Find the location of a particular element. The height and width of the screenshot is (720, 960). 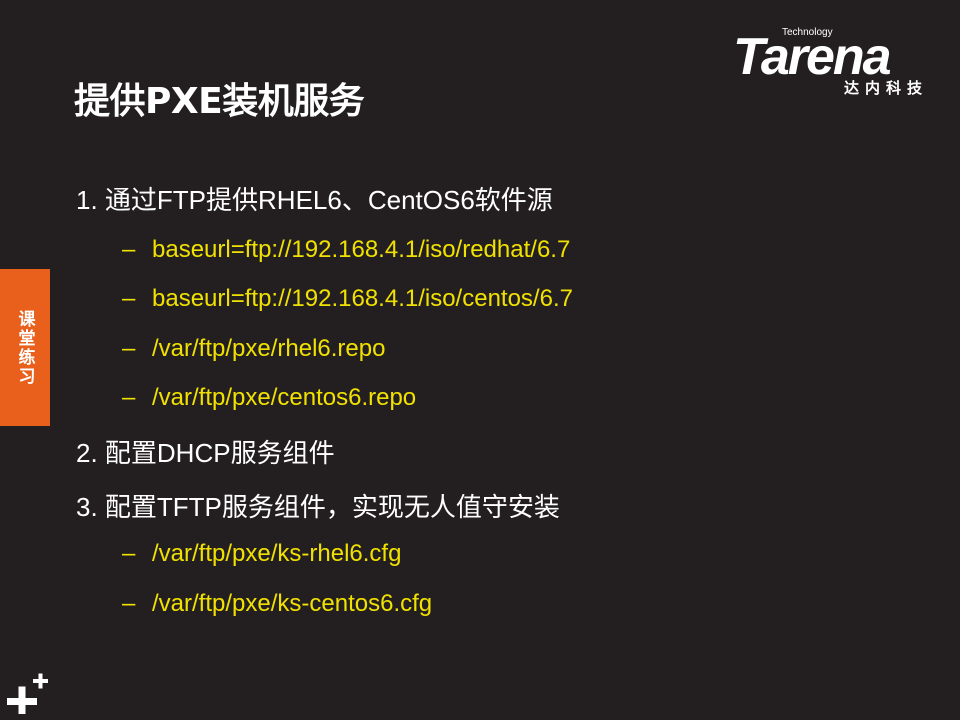

sub-item-text: baseurl=ftp://192.168.4.1/iso/redhat/6.7 is located at coordinates (361, 249).